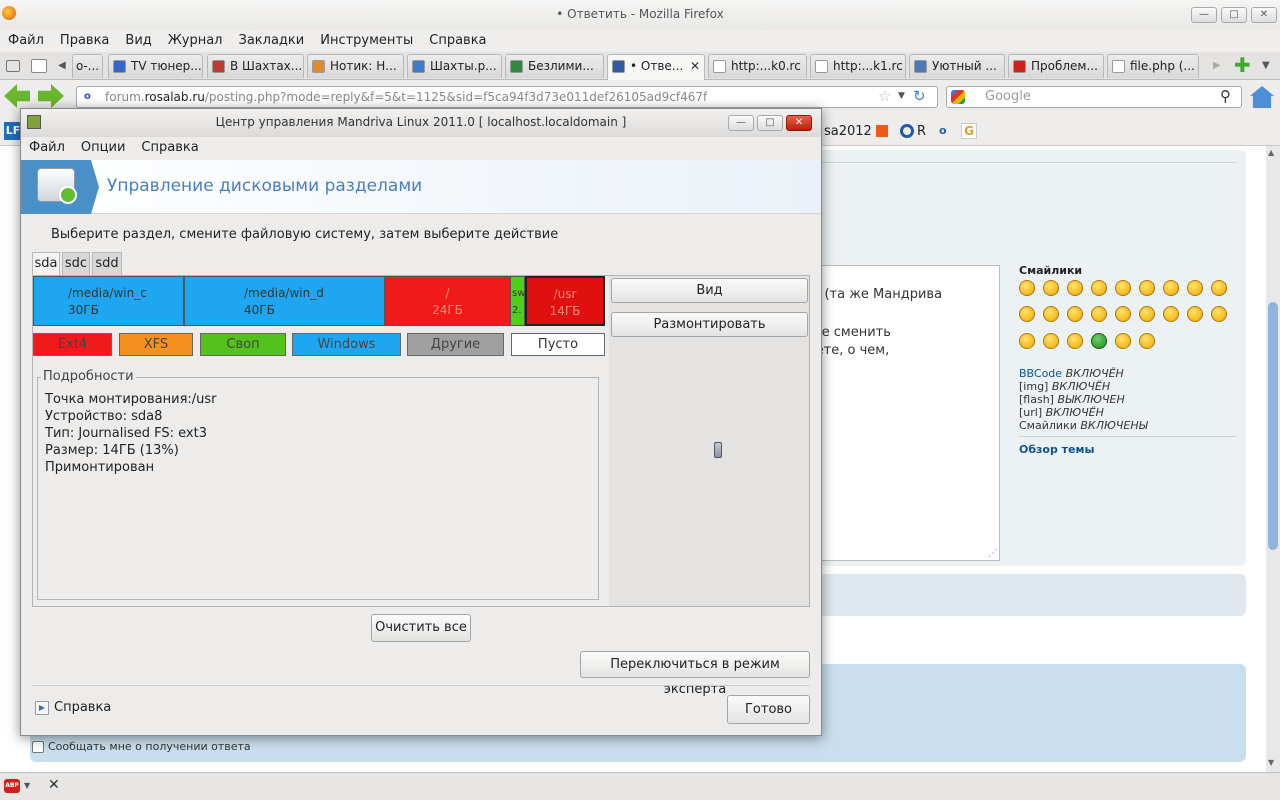  What do you see at coordinates (169, 148) in the screenshot?
I see `dialog-menu-help: Справка` at bounding box center [169, 148].